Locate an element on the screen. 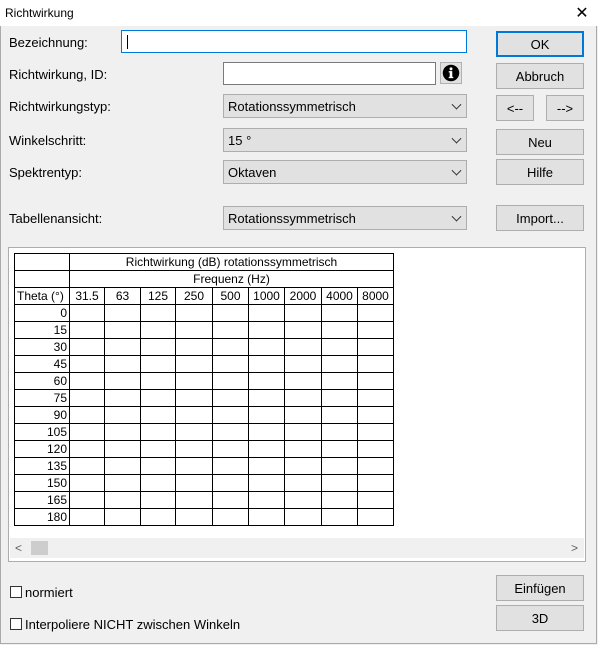 This screenshot has height=645, width=598. normiert-checkbox is located at coordinates (16, 592).